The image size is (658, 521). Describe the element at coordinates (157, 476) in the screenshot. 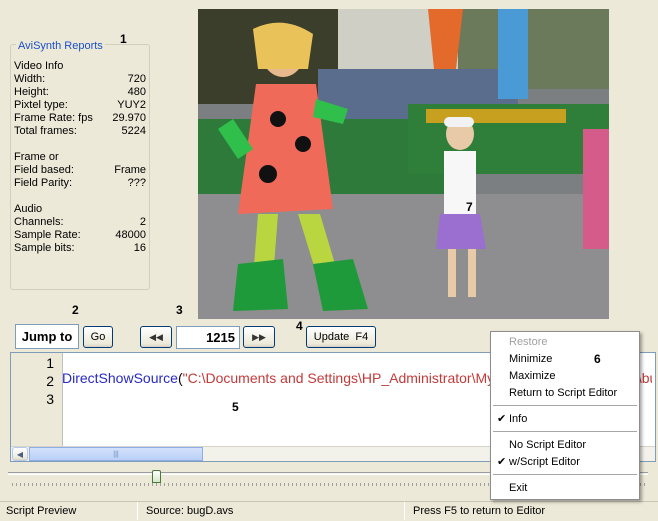

I see `timeline-thumb` at that location.